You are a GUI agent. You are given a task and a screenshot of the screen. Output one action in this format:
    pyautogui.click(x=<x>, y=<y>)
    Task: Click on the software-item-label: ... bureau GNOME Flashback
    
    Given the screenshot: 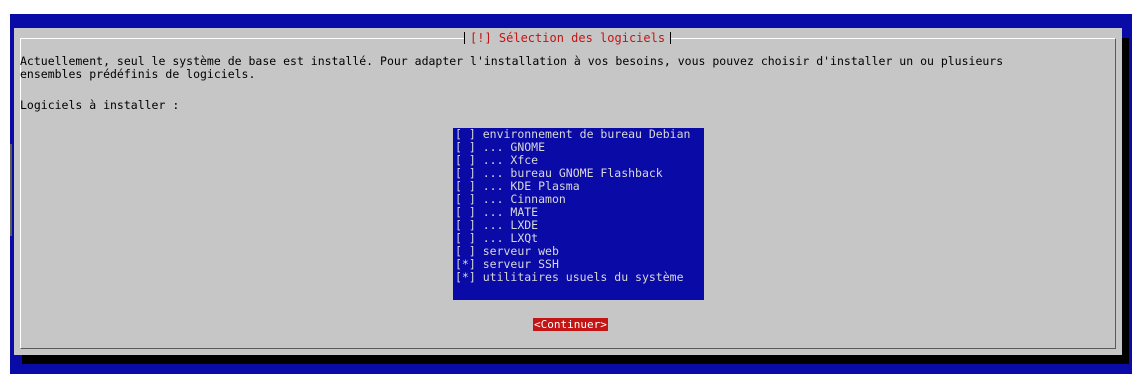 What is the action you would take?
    pyautogui.click(x=572, y=173)
    